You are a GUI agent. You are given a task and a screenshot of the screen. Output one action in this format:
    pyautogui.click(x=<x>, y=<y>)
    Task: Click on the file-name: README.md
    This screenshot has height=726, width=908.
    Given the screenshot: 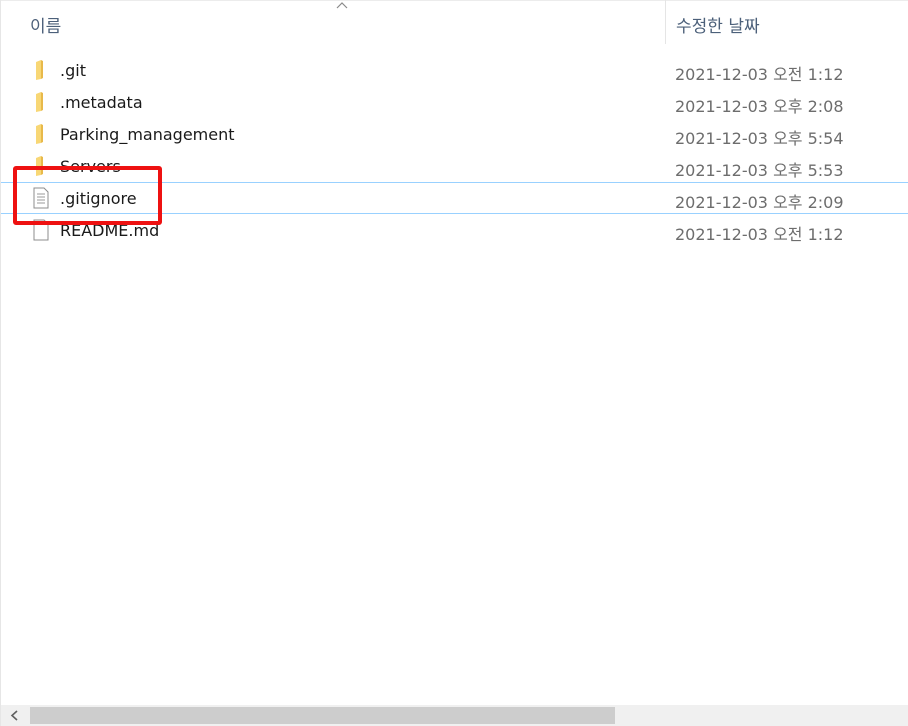 What is the action you would take?
    pyautogui.click(x=110, y=230)
    